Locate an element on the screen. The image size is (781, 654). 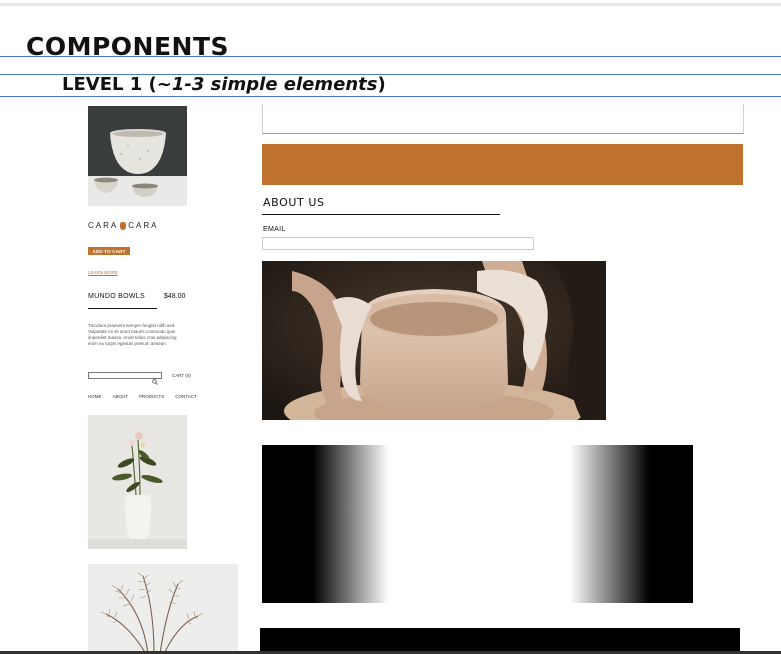
gradient-block-right is located at coordinates (631, 524).